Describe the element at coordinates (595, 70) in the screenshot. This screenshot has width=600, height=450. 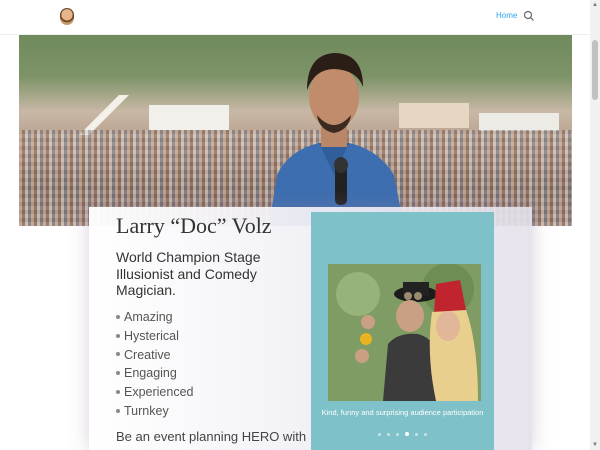
I see `scroll-thumb` at that location.